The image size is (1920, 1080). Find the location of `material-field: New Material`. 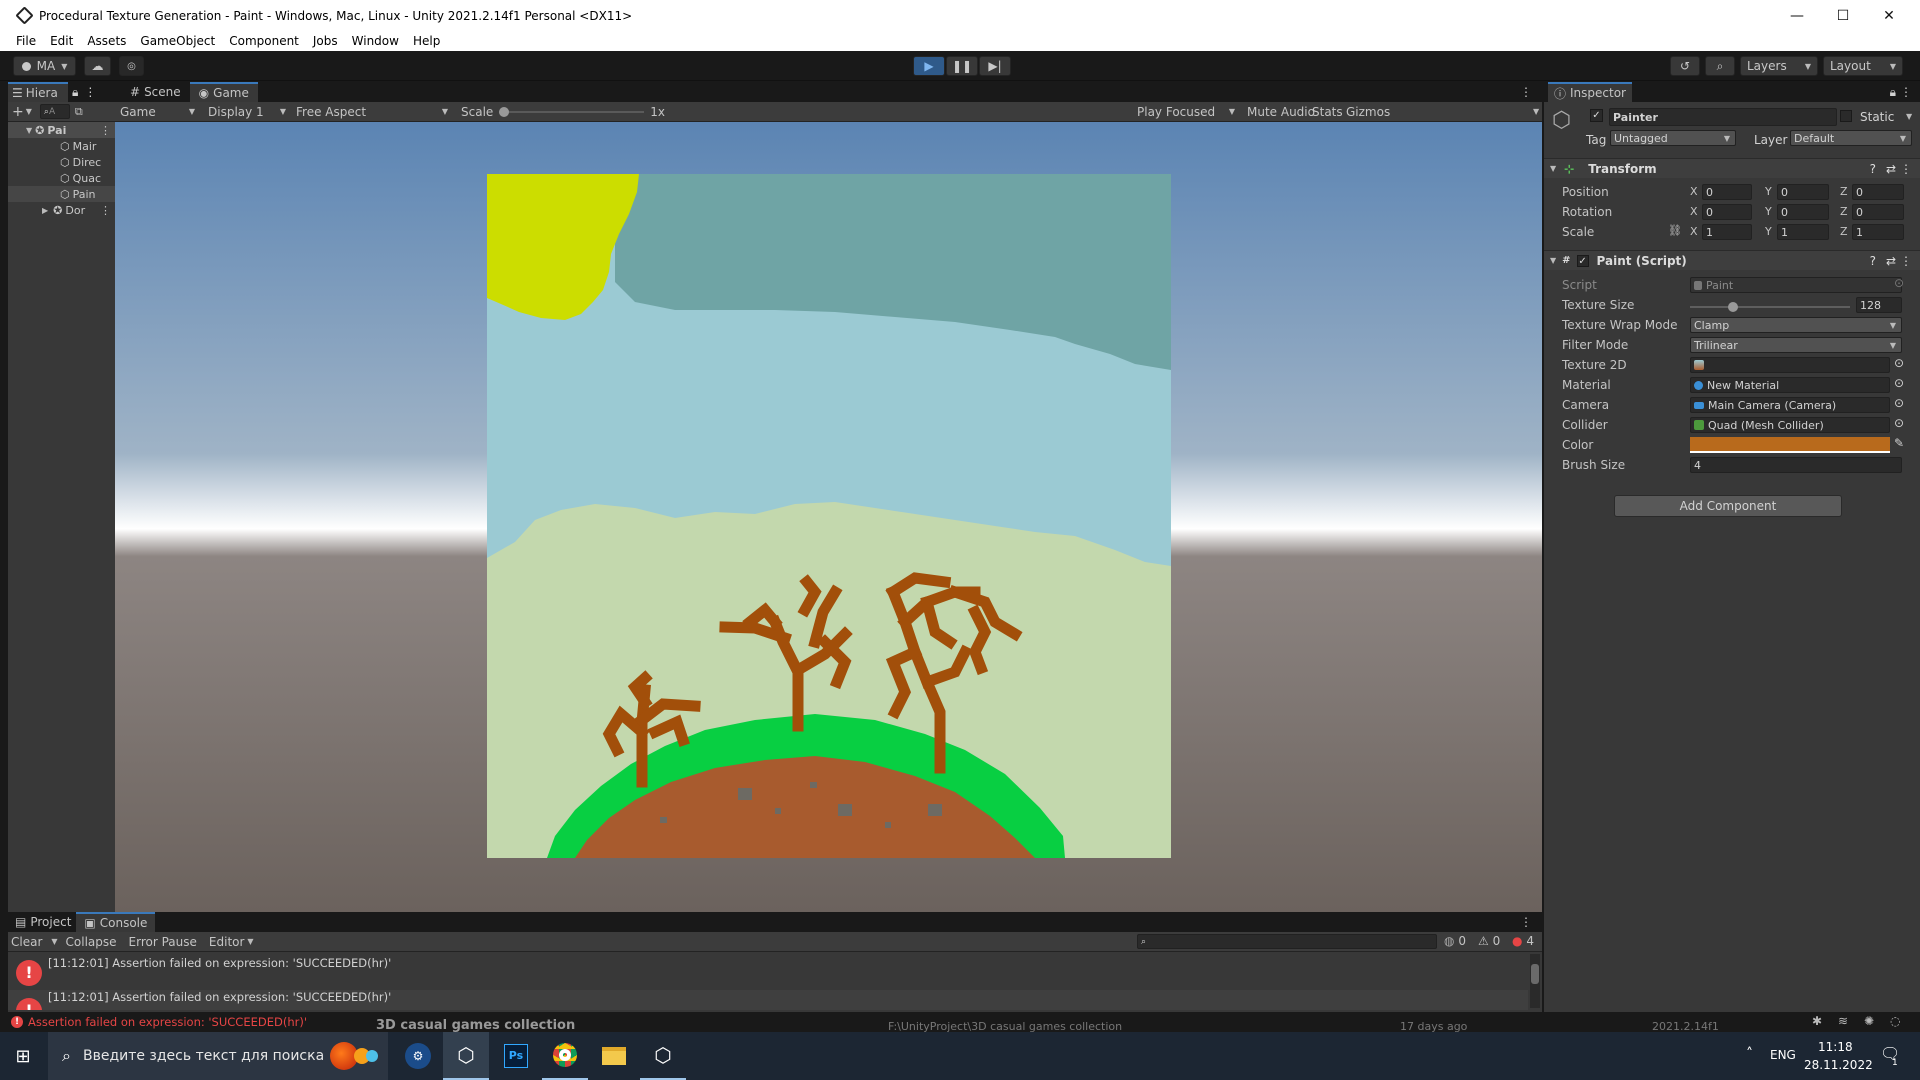

material-field: New Material is located at coordinates (1790, 385).